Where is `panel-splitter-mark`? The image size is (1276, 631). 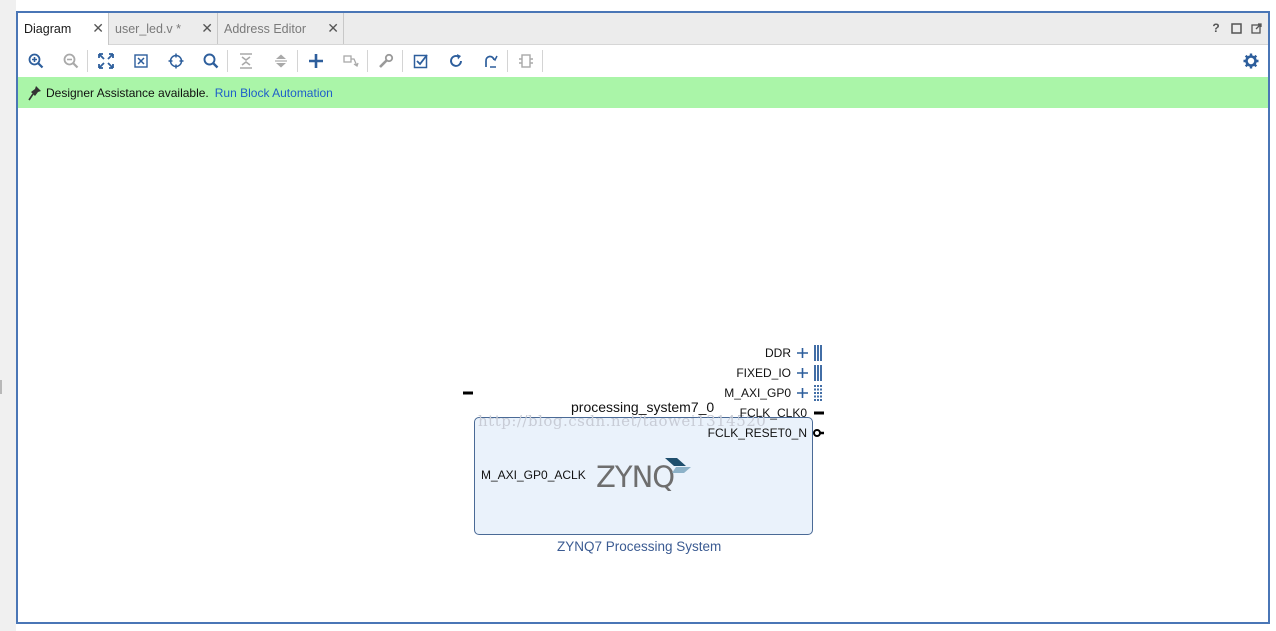 panel-splitter-mark is located at coordinates (1, 387).